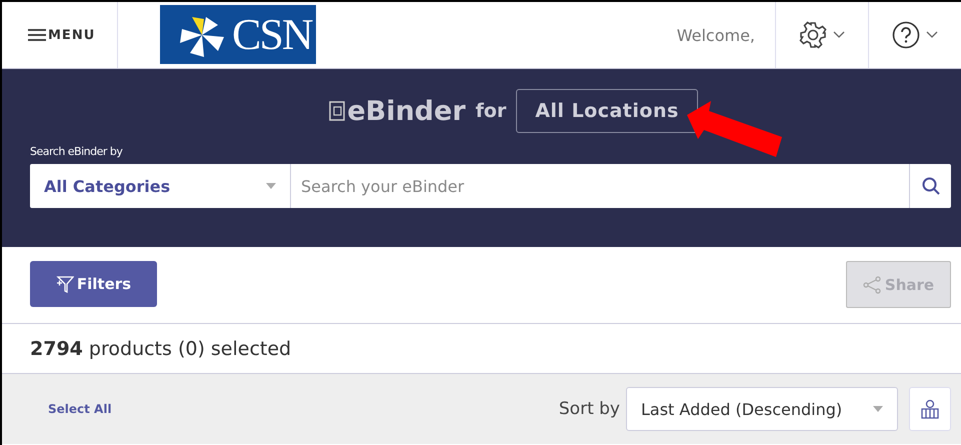  Describe the element at coordinates (406, 111) in the screenshot. I see `ebinder-title: eBinder` at that location.